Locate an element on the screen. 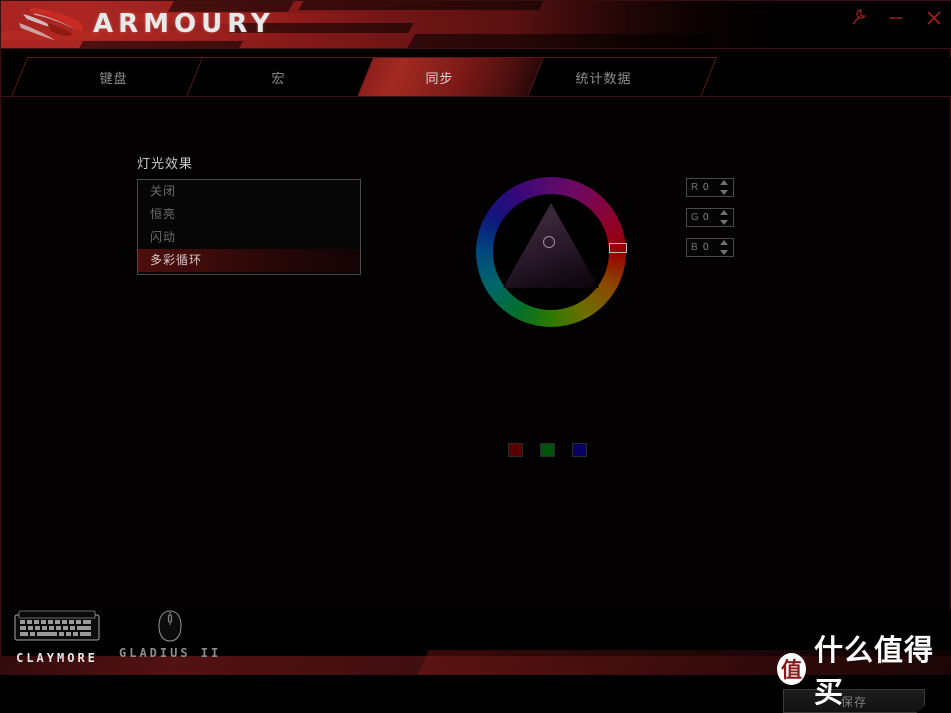 The width and height of the screenshot is (951, 713). minimize-button is located at coordinates (896, 17).